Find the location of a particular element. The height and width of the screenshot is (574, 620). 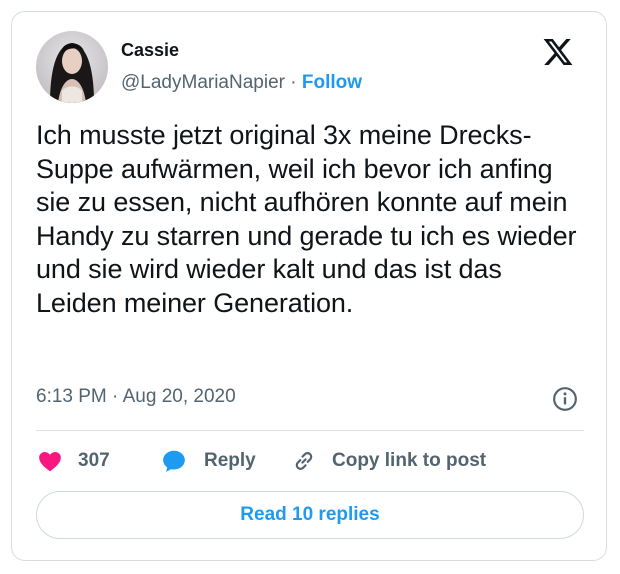

like-count: 307 is located at coordinates (94, 460).